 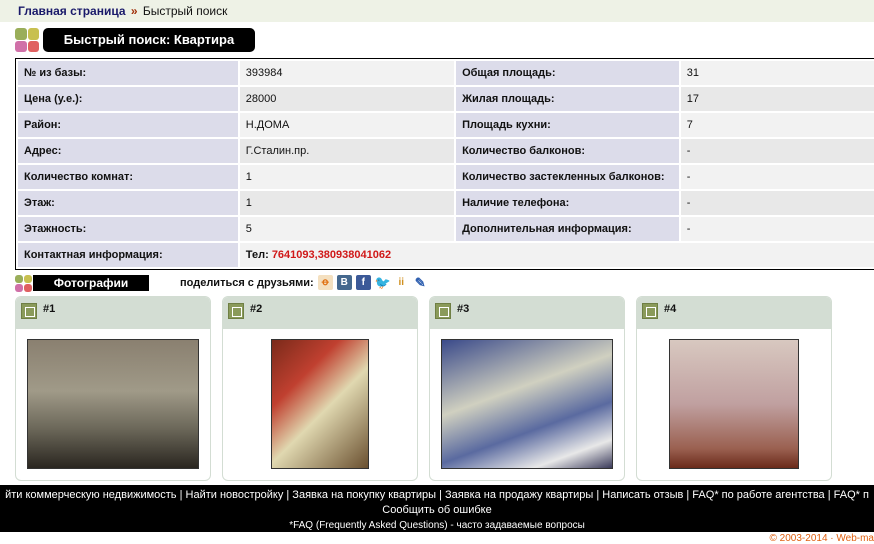 I want to click on field-label: Количество балконов:, so click(x=567, y=151).